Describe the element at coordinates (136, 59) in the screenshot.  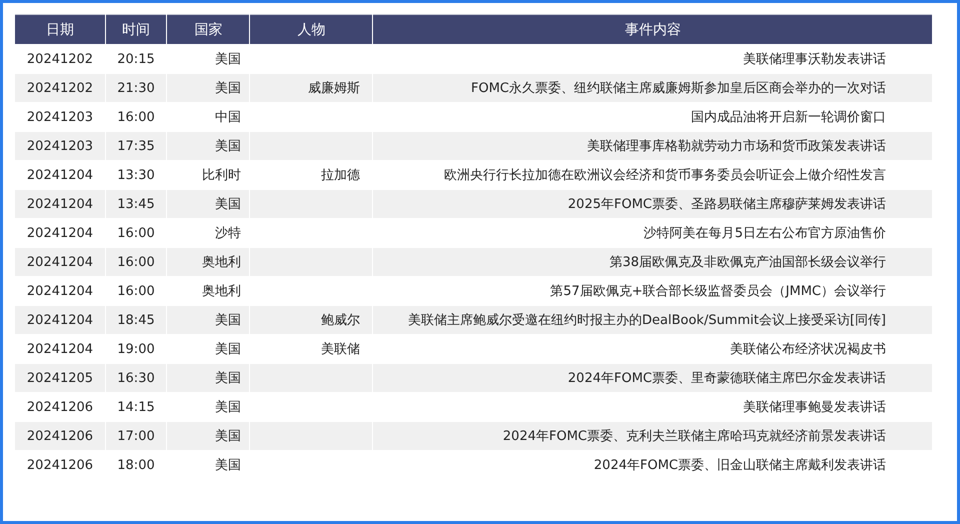
I see `table-cell-text: 20:15` at that location.